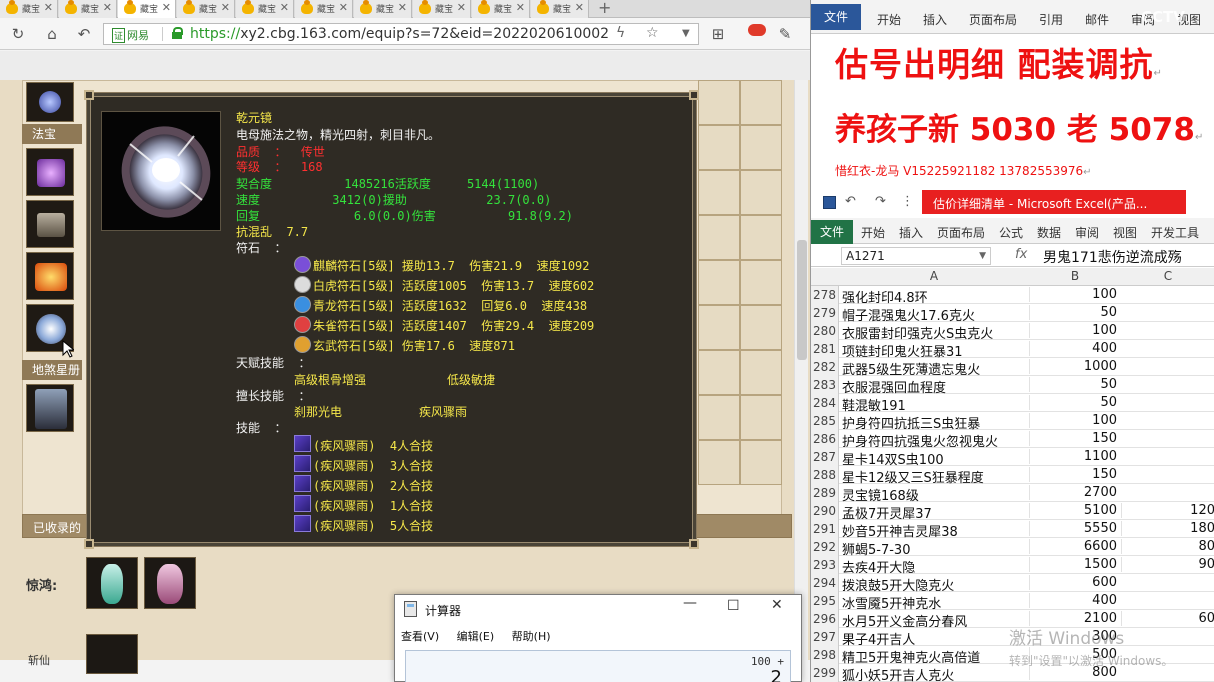 The image size is (1214, 682). What do you see at coordinates (1167, 564) in the screenshot?
I see `cell-extra: 90` at bounding box center [1167, 564].